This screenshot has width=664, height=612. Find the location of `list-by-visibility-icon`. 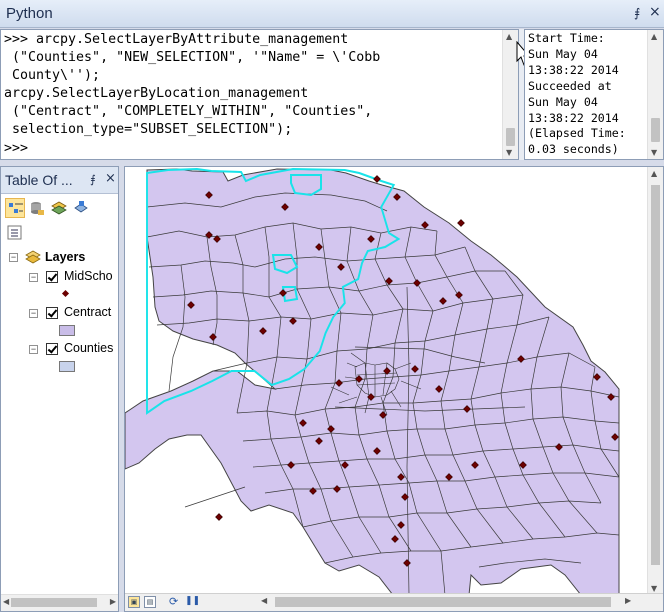

list-by-visibility-icon is located at coordinates (59, 208).